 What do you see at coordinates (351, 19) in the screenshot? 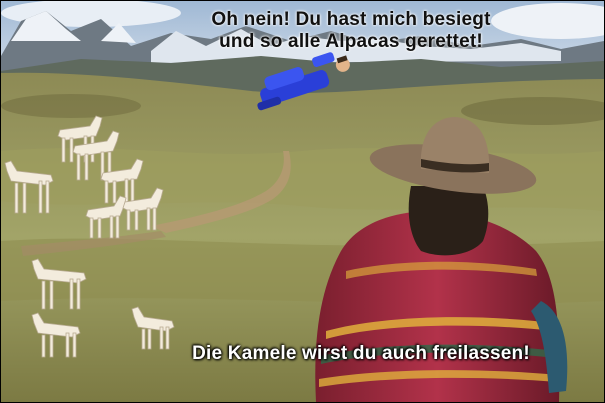
I see `message-line-1: Oh nein! Du hast mich besiegt` at bounding box center [351, 19].